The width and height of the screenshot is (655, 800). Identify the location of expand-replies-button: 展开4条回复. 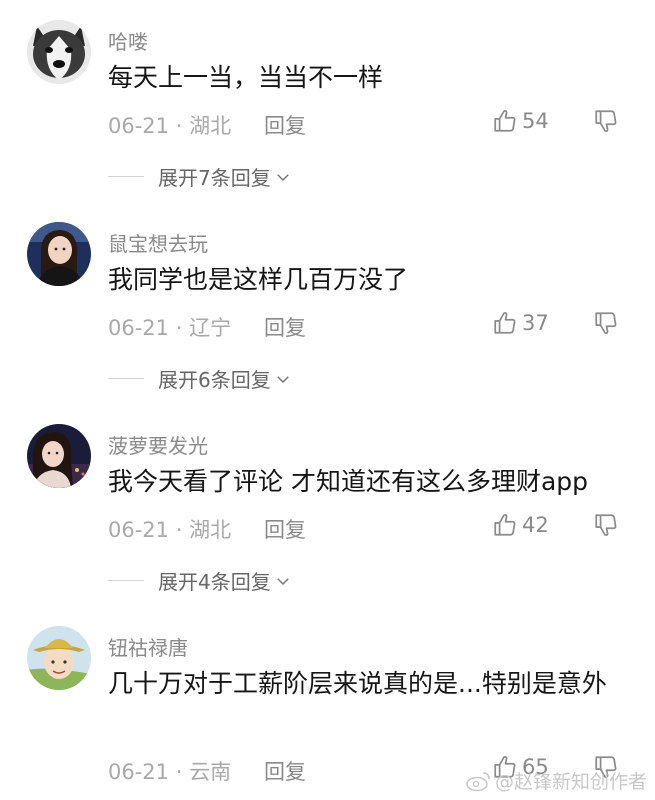
(200, 580).